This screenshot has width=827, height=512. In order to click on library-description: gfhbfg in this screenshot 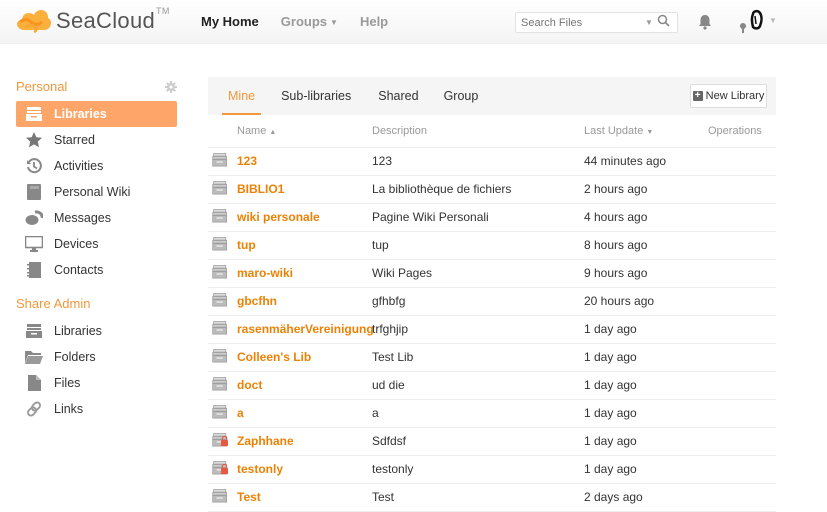, I will do `click(478, 301)`.